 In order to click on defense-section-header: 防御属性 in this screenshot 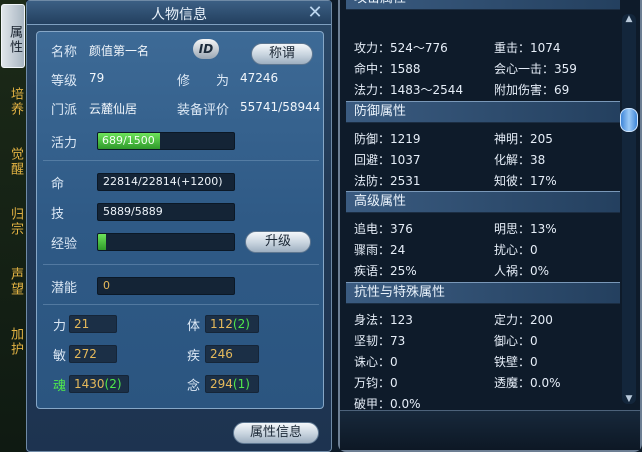, I will do `click(483, 112)`.